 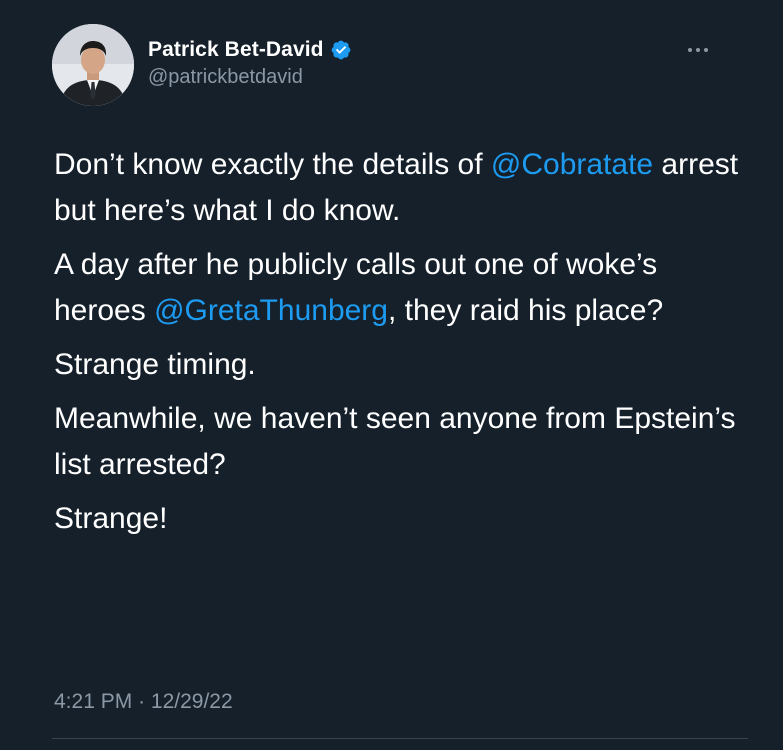 What do you see at coordinates (111, 518) in the screenshot?
I see `tweet-paragraph-5: Strange!` at bounding box center [111, 518].